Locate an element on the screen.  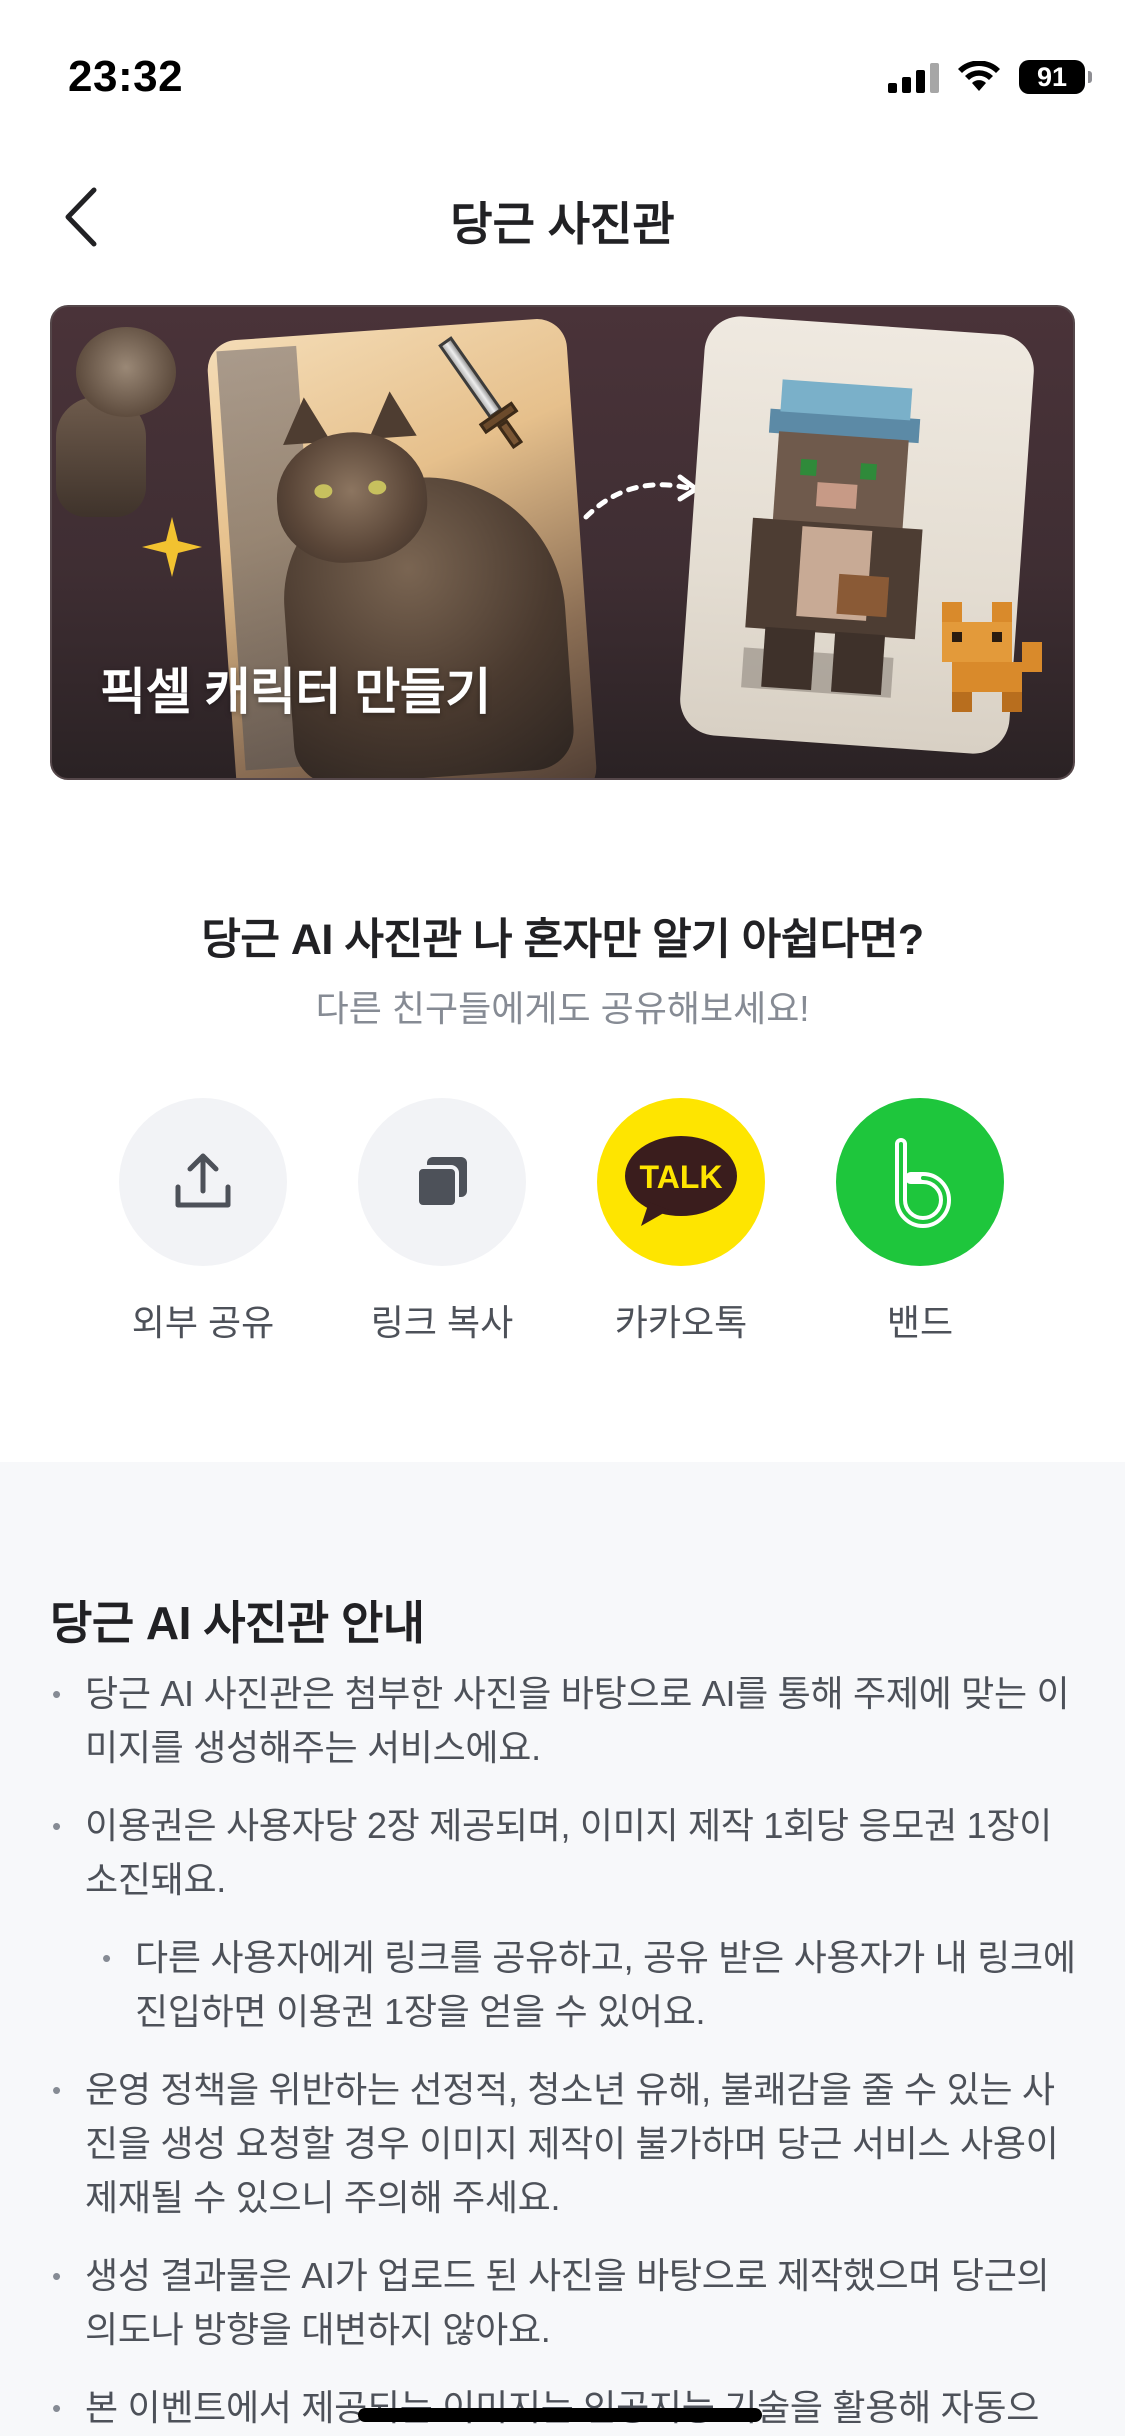
kakaotalk-share-button: TALK 카카오톡 is located at coordinates (681, 1222).